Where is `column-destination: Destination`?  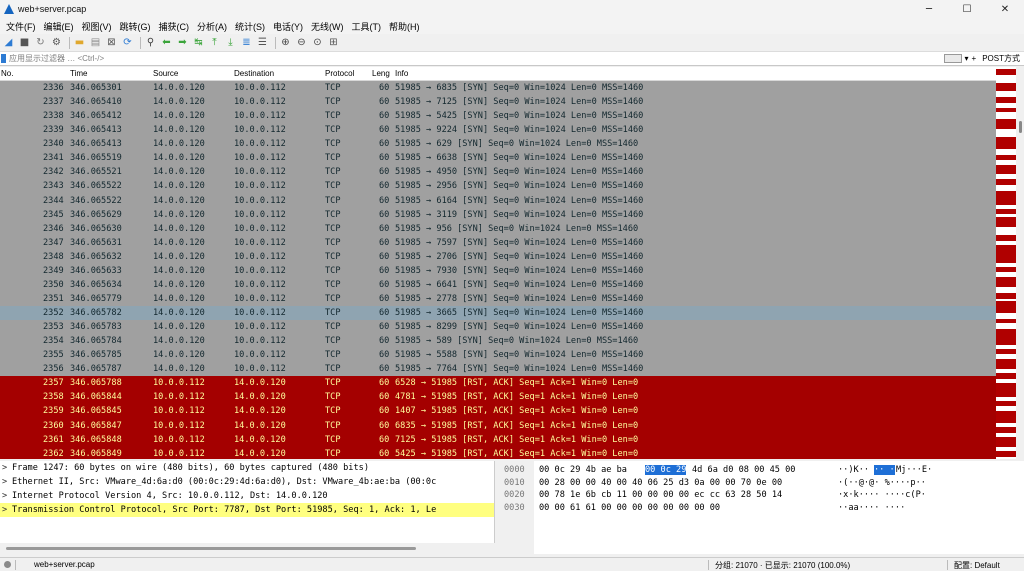 column-destination: Destination is located at coordinates (254, 73).